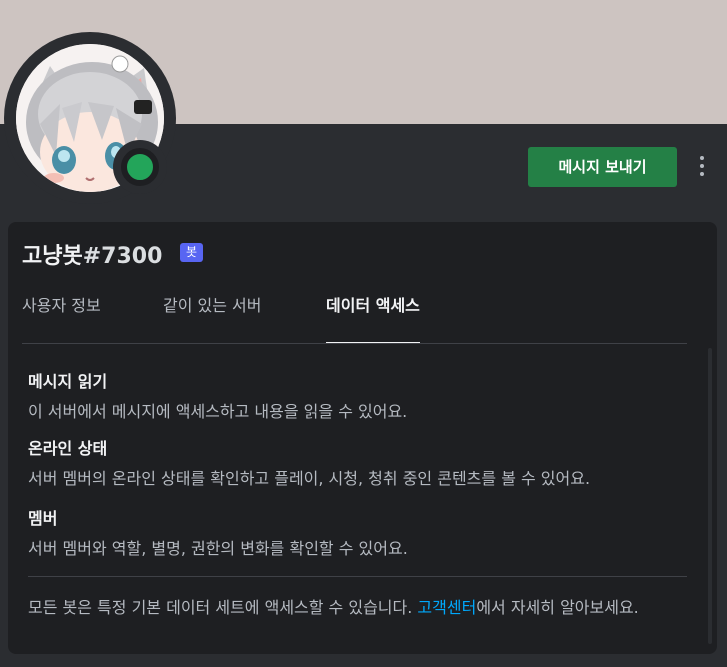  What do you see at coordinates (43, 518) in the screenshot?
I see `permission-title: 멤버` at bounding box center [43, 518].